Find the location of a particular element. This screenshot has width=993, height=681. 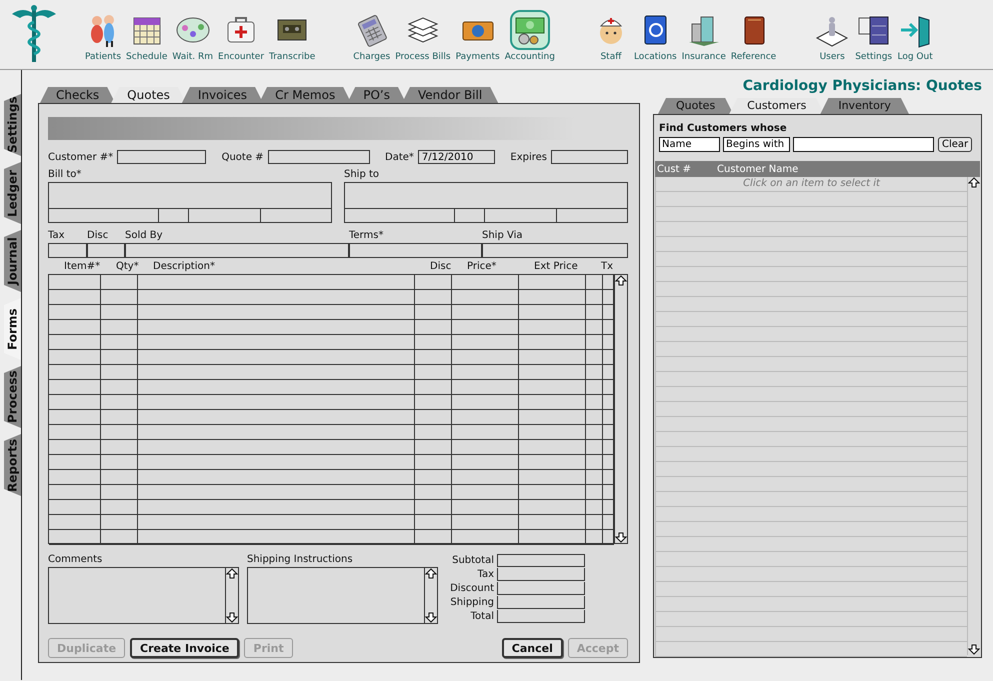

side-tab: Ledger is located at coordinates (12, 193).